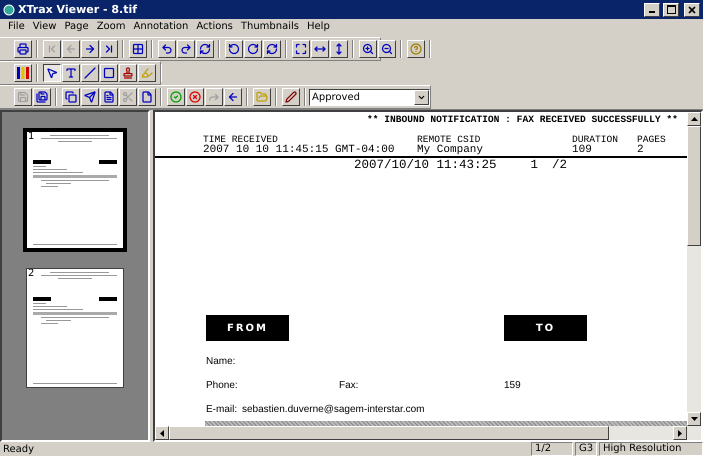 The width and height of the screenshot is (703, 456). What do you see at coordinates (240, 140) in the screenshot?
I see `column-heading: TIME RECEIVED` at bounding box center [240, 140].